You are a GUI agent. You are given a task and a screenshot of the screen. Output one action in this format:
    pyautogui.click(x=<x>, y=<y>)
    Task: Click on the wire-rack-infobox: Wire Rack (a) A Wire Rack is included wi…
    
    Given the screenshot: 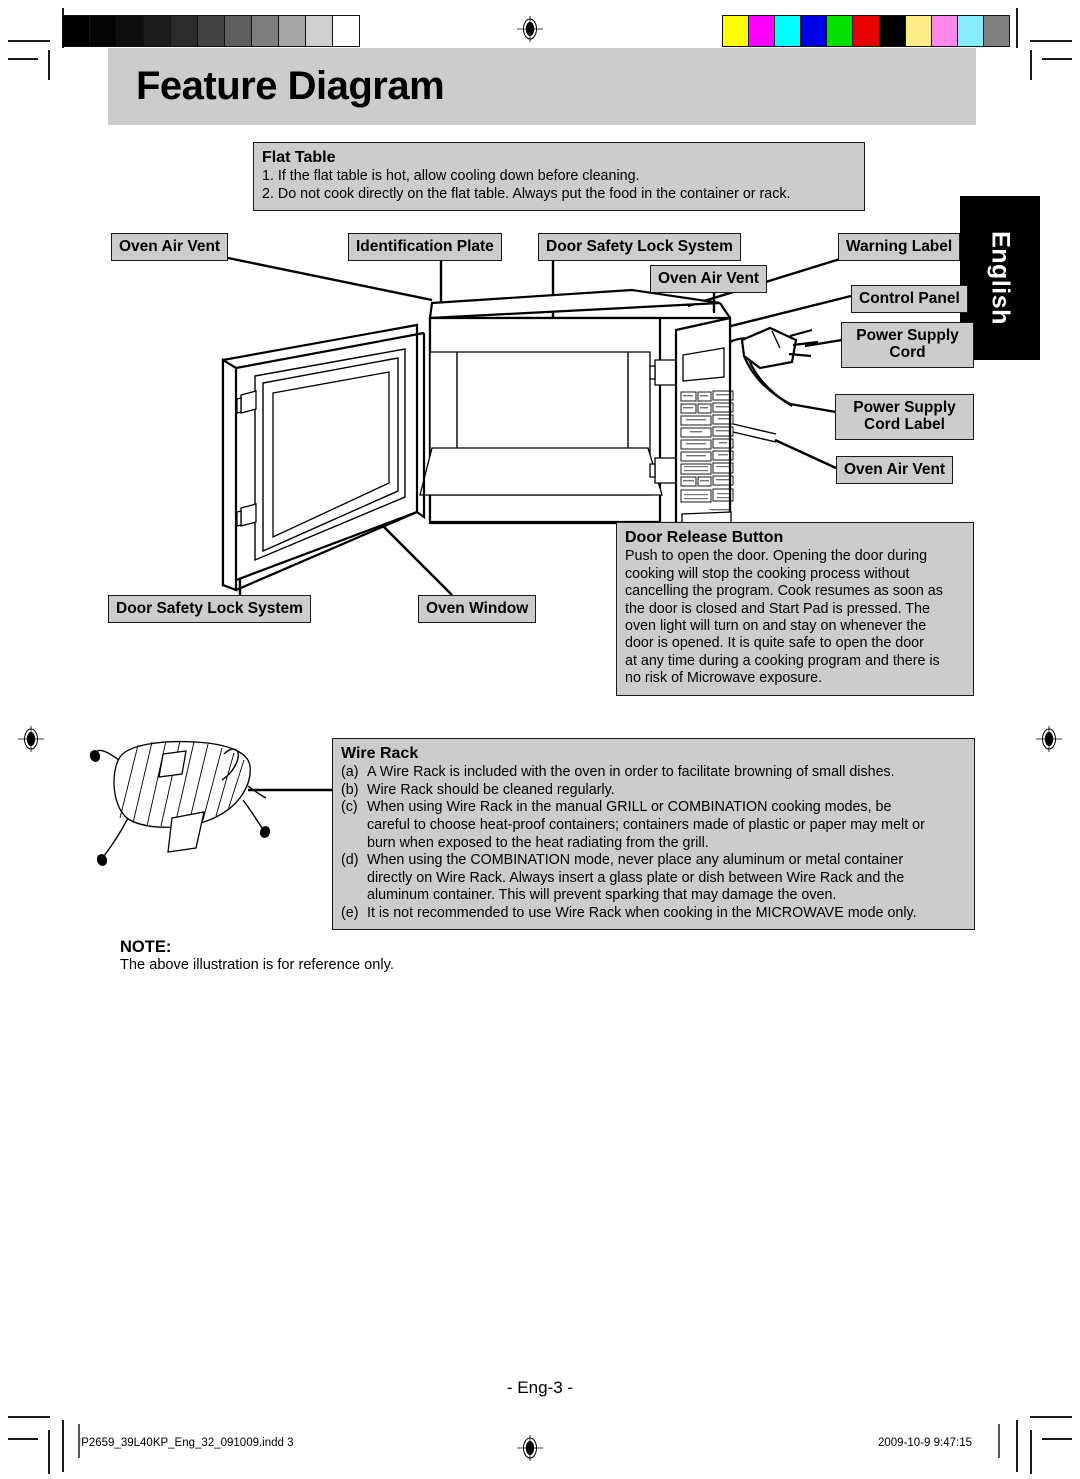 What is the action you would take?
    pyautogui.click(x=653, y=834)
    